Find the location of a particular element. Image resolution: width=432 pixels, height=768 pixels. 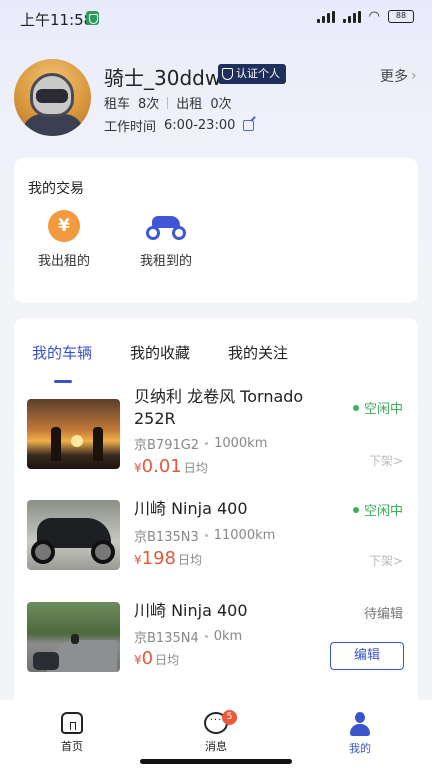

lend-count: 0次 is located at coordinates (221, 104).